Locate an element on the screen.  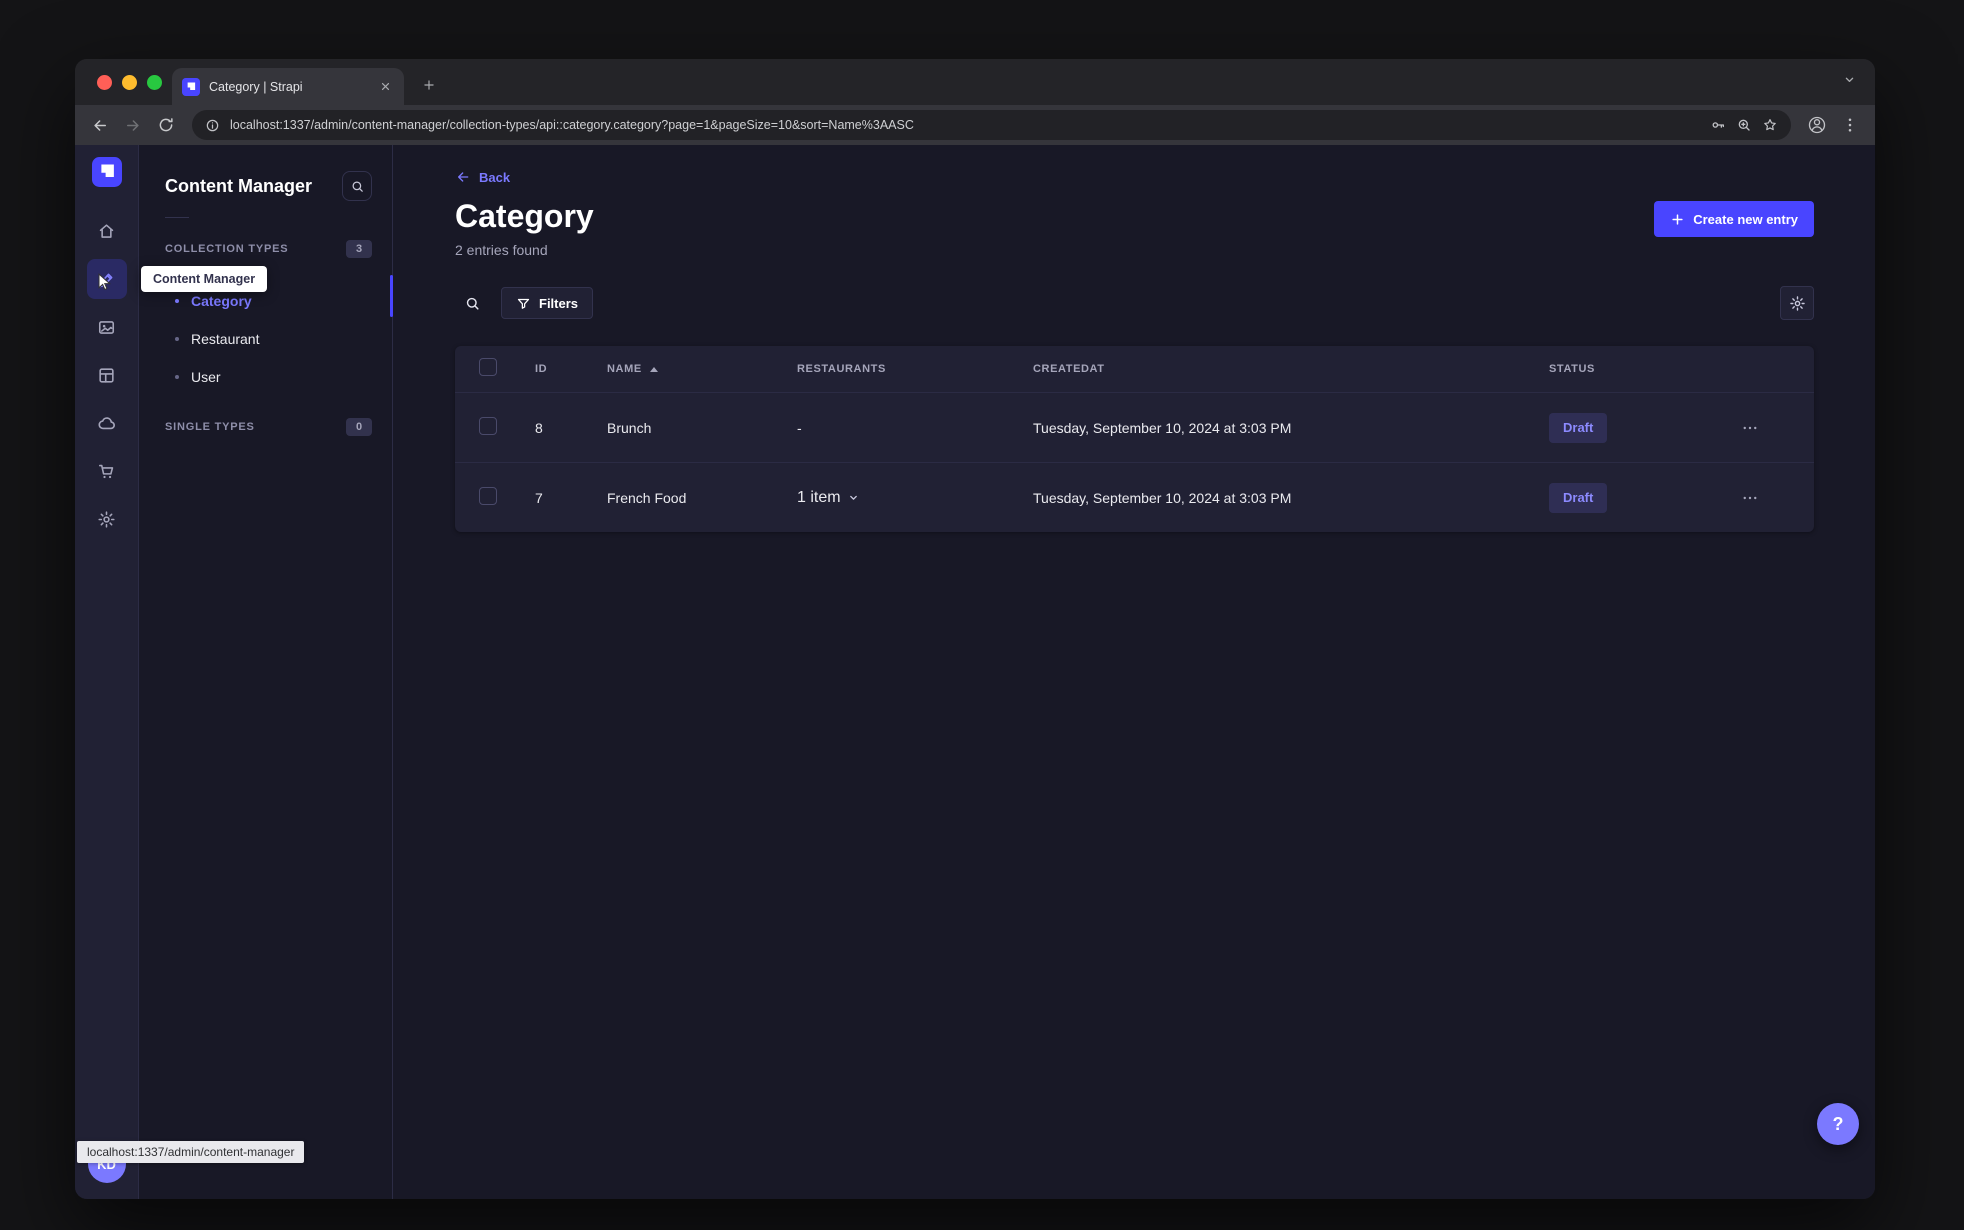
restaurants-expand-toggle: 1 item is located at coordinates (828, 498).